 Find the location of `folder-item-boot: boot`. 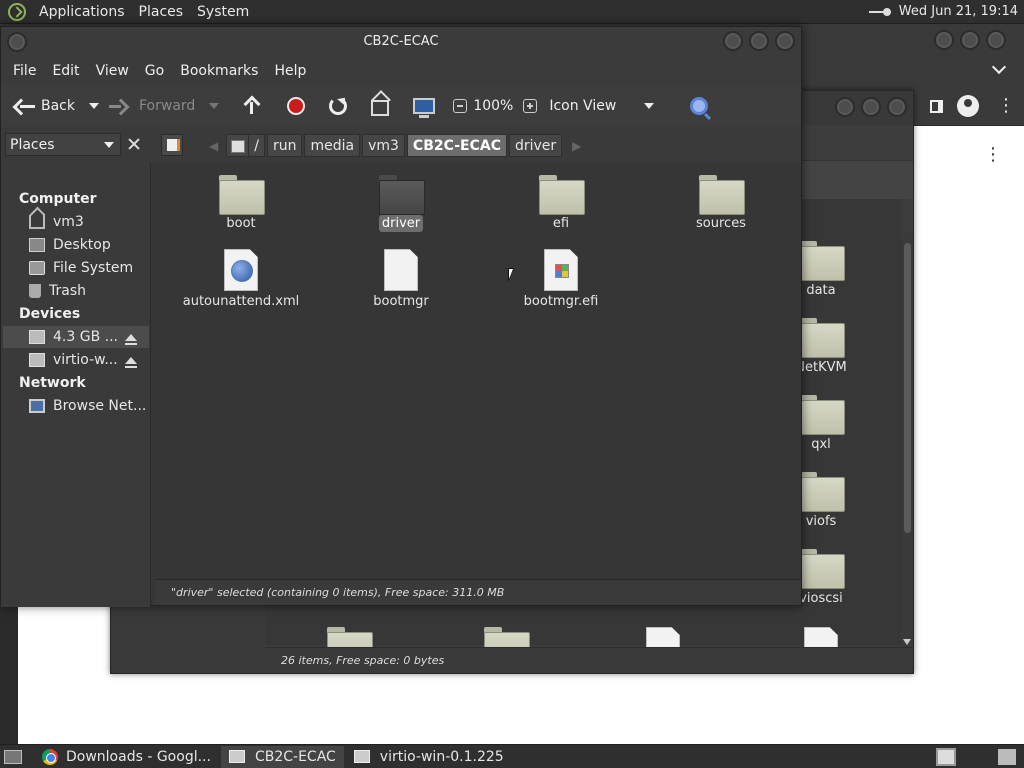

folder-item-boot: boot is located at coordinates (241, 203).